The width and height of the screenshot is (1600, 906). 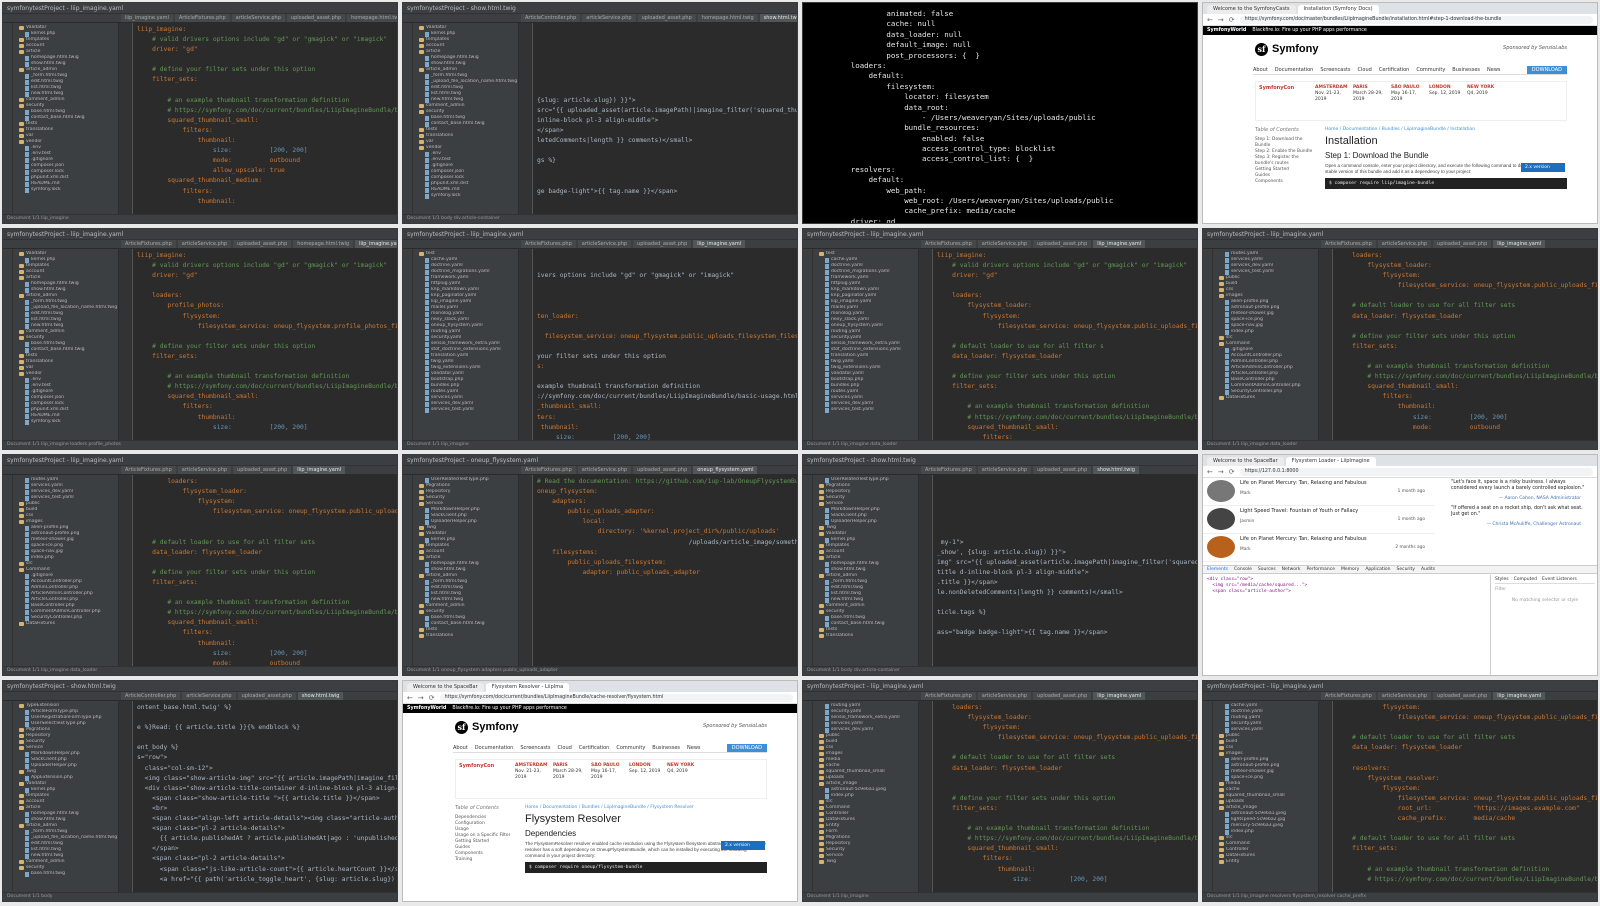 I want to click on devtools-tab: Application, so click(x=1377, y=569).